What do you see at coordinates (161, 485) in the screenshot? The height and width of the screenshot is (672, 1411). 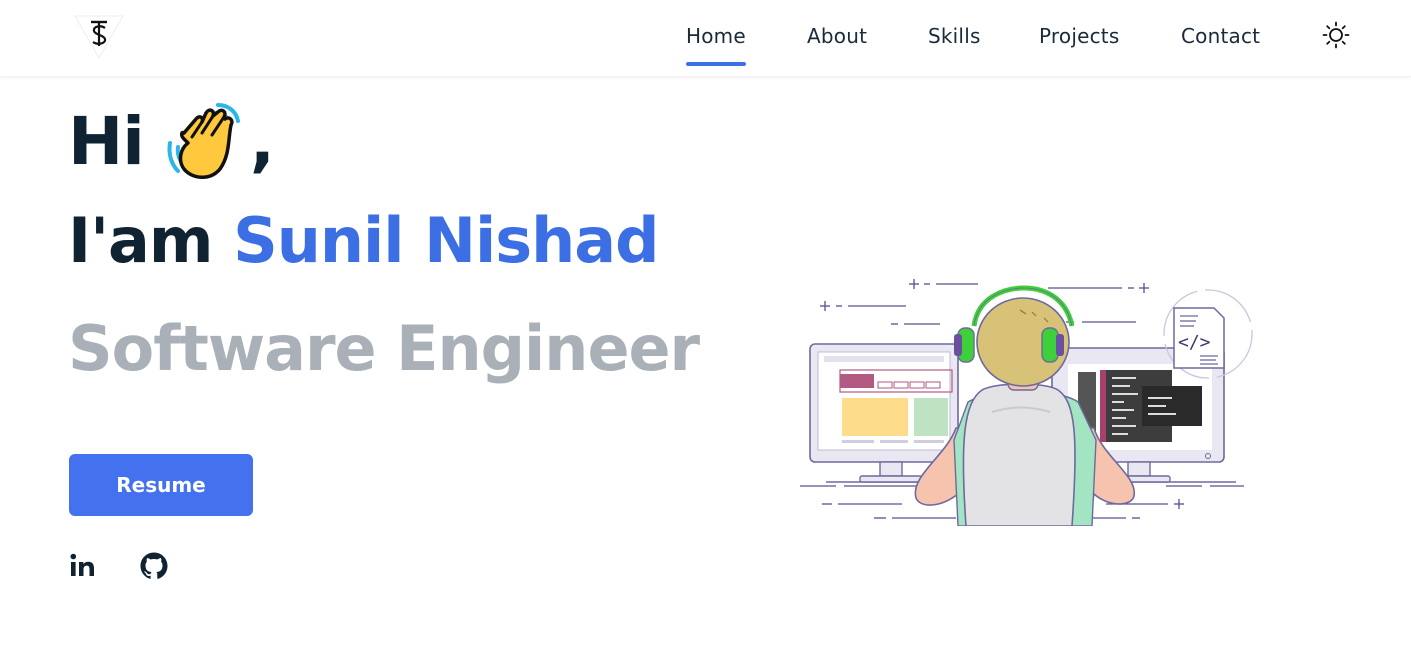 I see `resume-button: Resume` at bounding box center [161, 485].